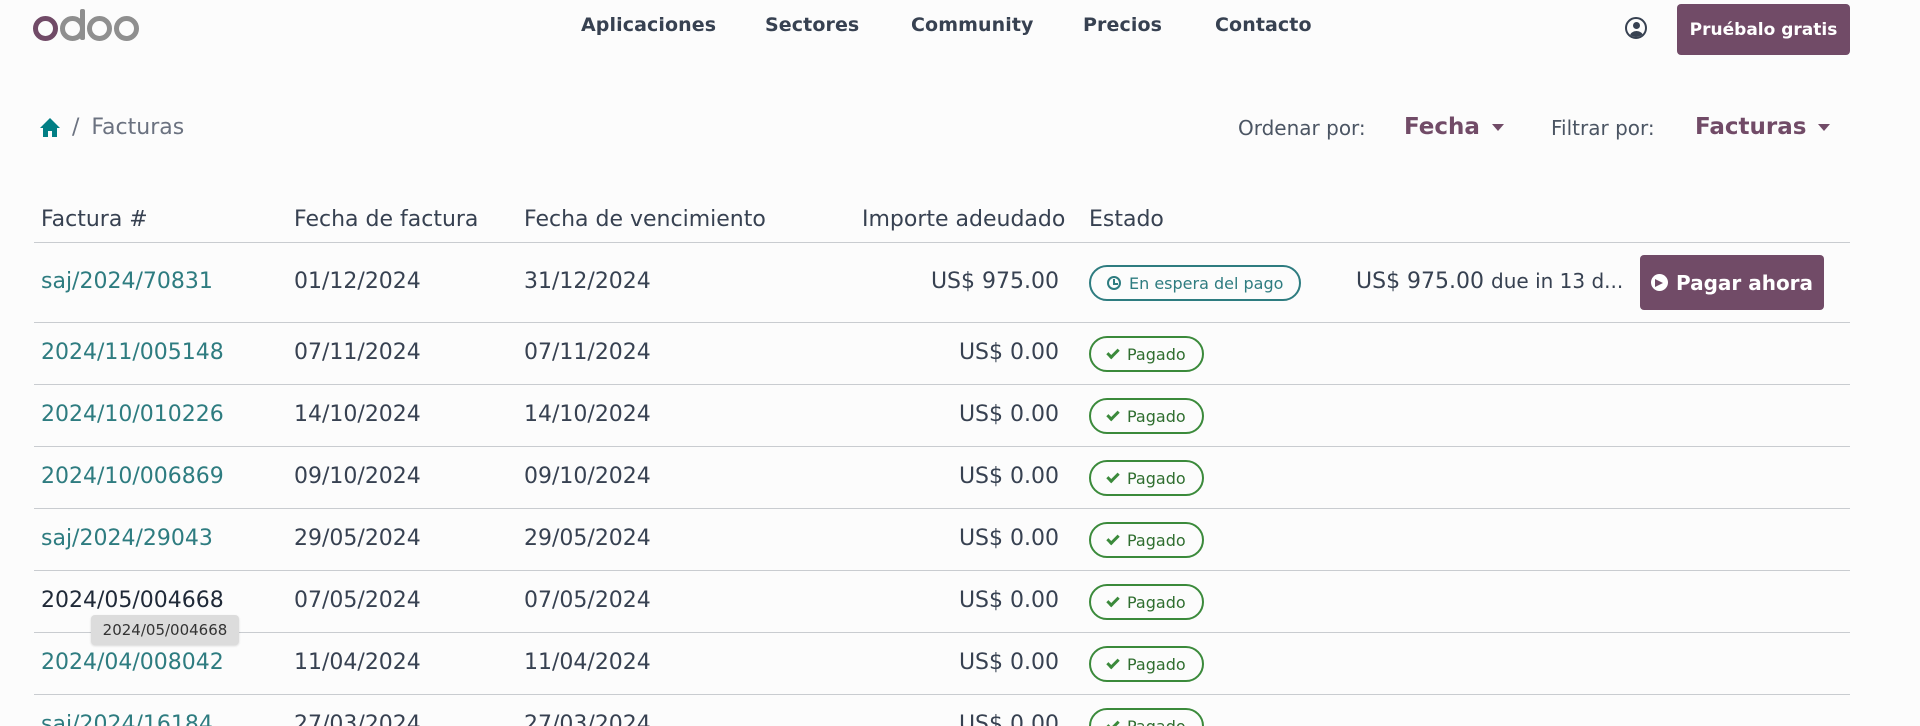  Describe the element at coordinates (587, 414) in the screenshot. I see `due-date: 14/10/2024` at that location.